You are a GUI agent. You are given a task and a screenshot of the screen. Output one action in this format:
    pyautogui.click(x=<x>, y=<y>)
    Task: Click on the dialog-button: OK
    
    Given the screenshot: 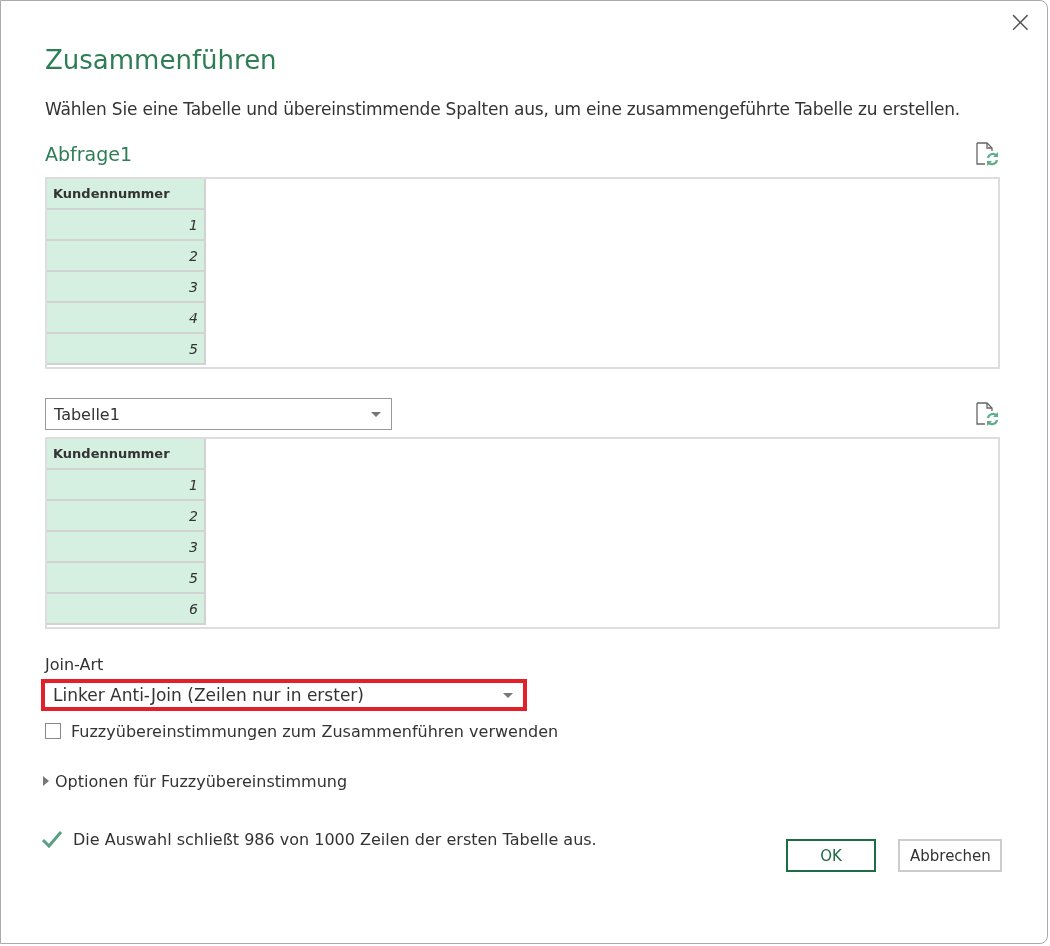 What is the action you would take?
    pyautogui.click(x=831, y=855)
    